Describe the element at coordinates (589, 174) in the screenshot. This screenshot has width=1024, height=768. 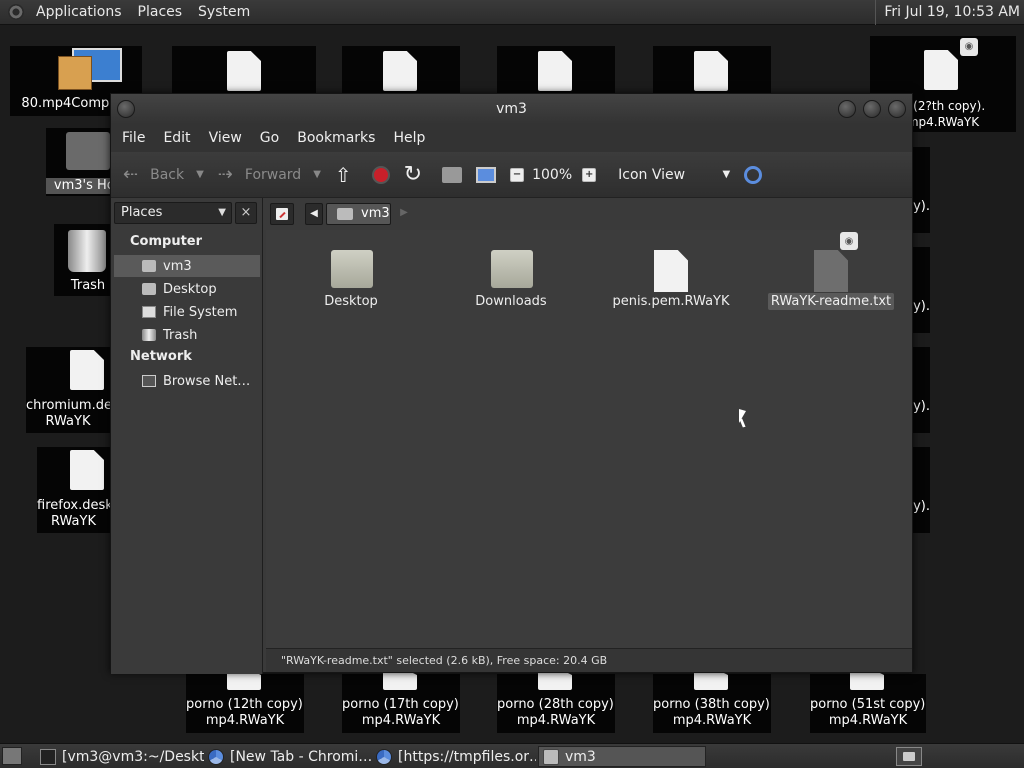
I see `zoom-in-icon: +` at that location.